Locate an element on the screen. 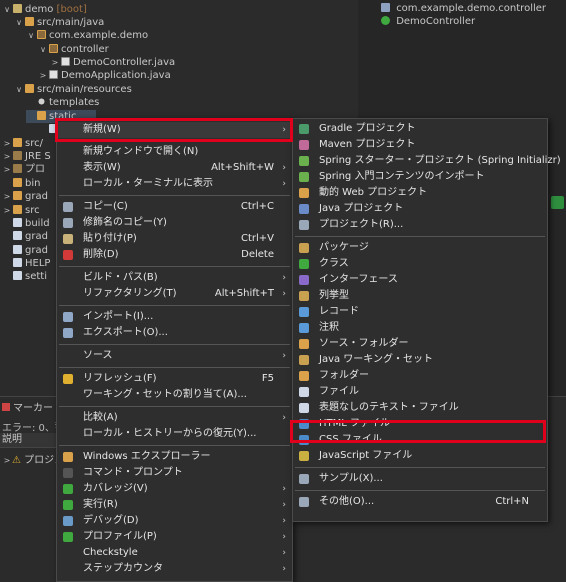  menu-item-item-4: ローカル・ターミナルに表示 › is located at coordinates (174, 184).